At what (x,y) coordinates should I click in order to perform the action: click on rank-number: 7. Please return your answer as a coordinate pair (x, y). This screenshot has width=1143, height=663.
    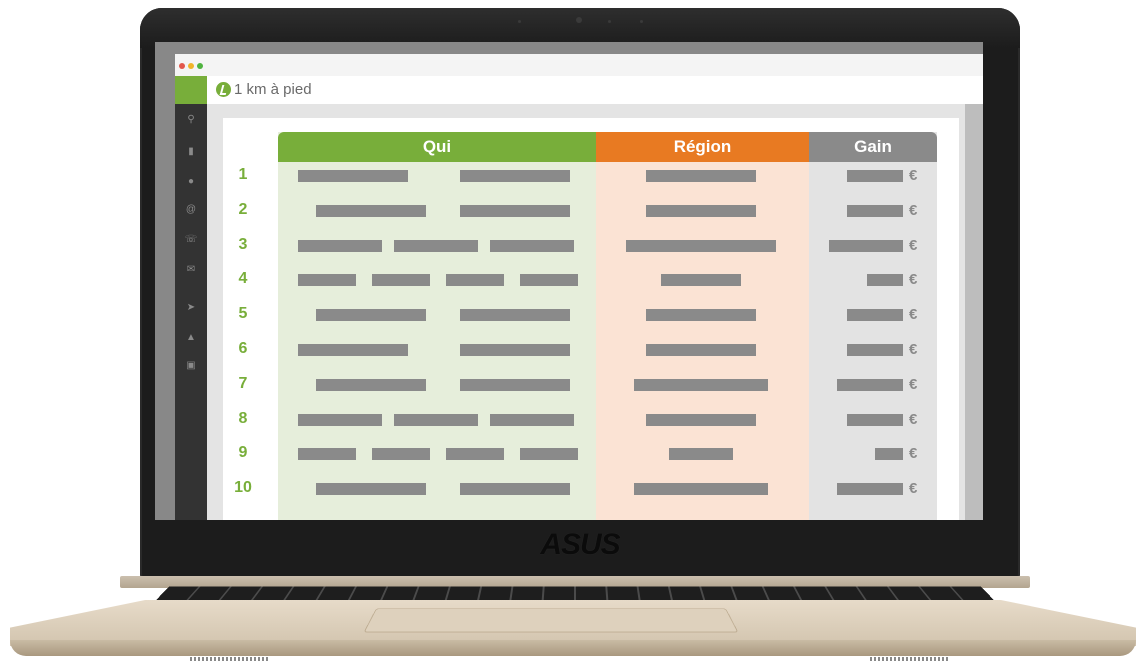
    Looking at the image, I should click on (243, 383).